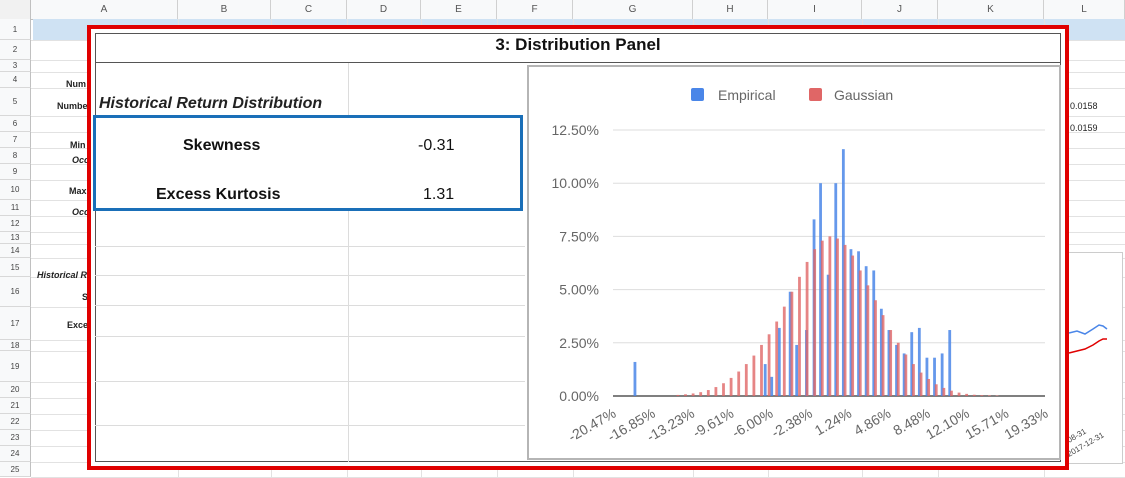 The width and height of the screenshot is (1125, 478). Describe the element at coordinates (15, 124) in the screenshot. I see `row-header-6: 6` at that location.